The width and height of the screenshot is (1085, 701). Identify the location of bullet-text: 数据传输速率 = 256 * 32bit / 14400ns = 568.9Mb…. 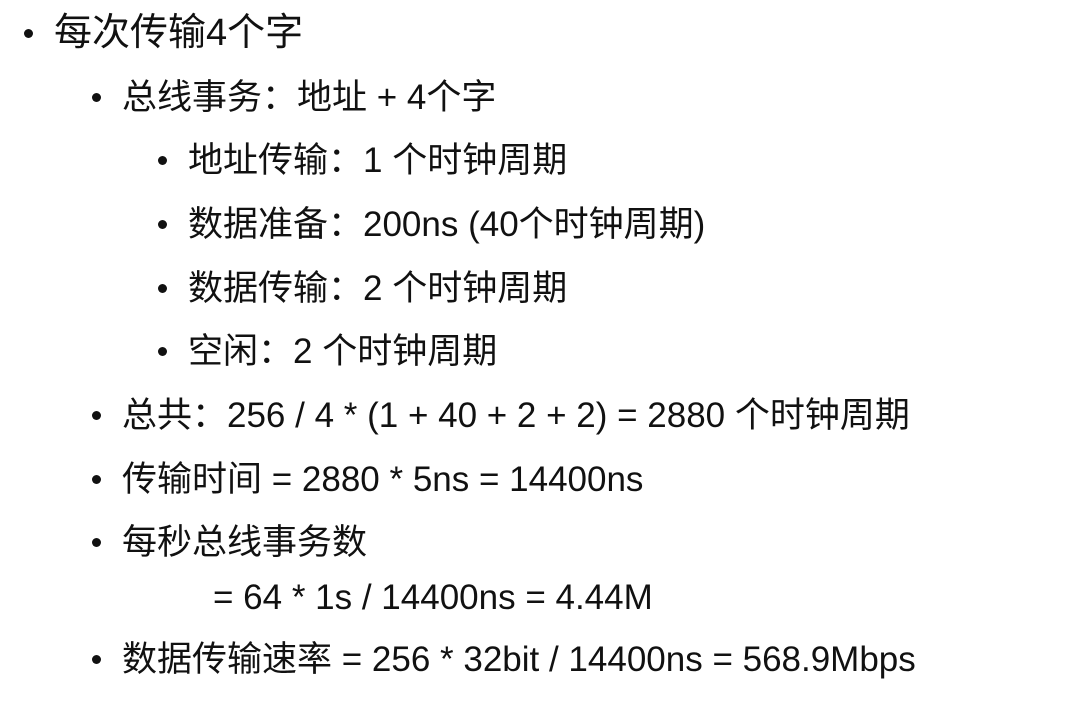
(519, 659).